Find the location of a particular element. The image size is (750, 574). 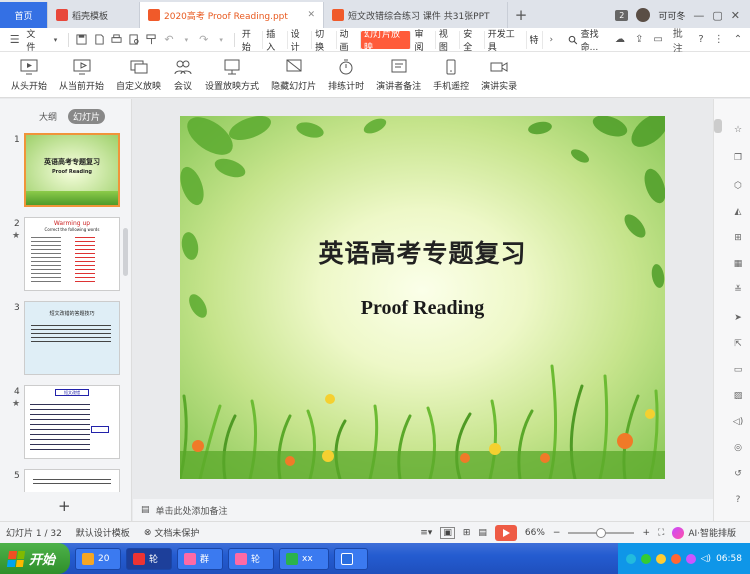

zoom-in-icon: + is located at coordinates (646, 533).